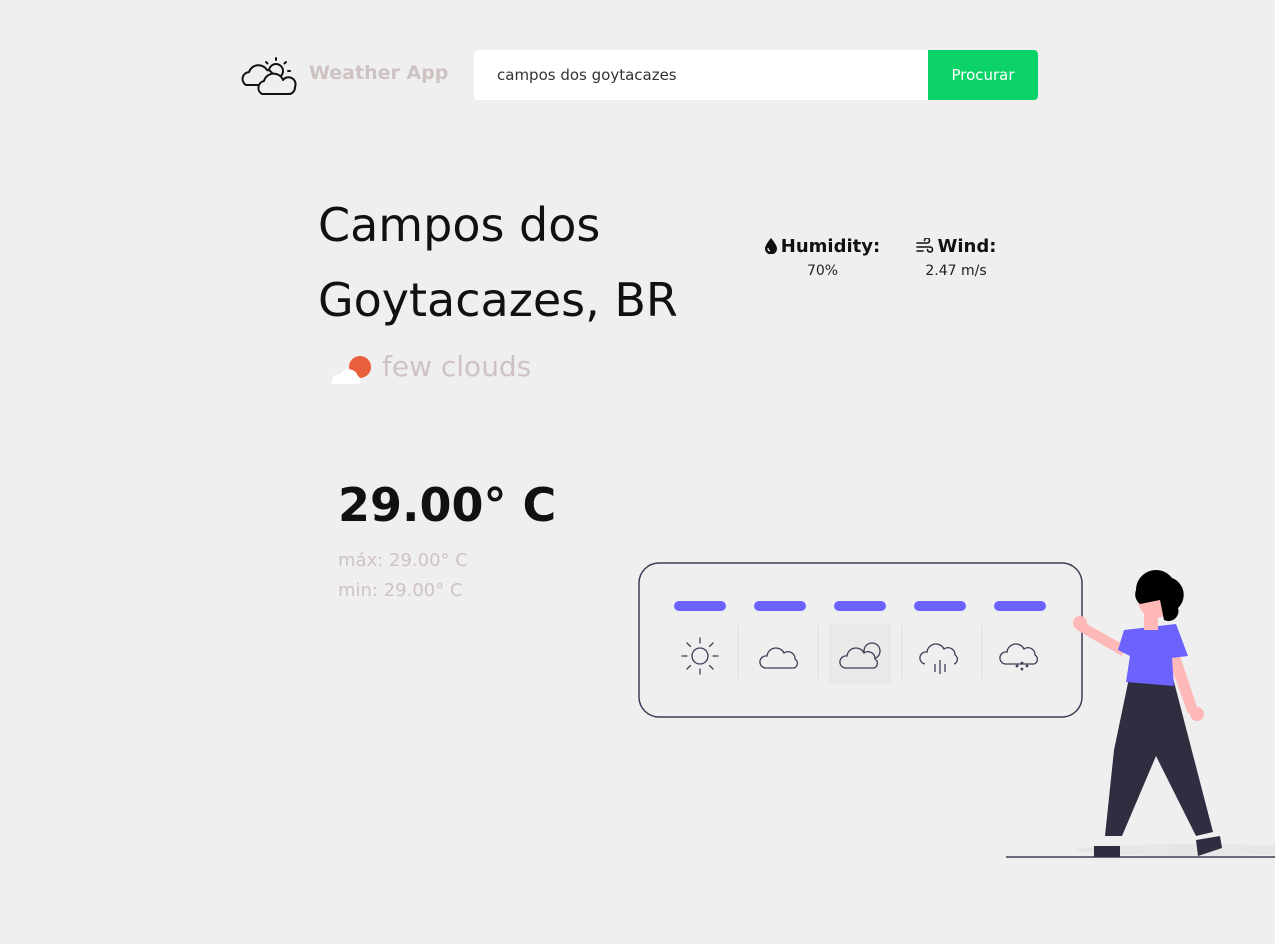 The height and width of the screenshot is (944, 1275). What do you see at coordinates (269, 76) in the screenshot?
I see `cloud-sun-icon` at bounding box center [269, 76].